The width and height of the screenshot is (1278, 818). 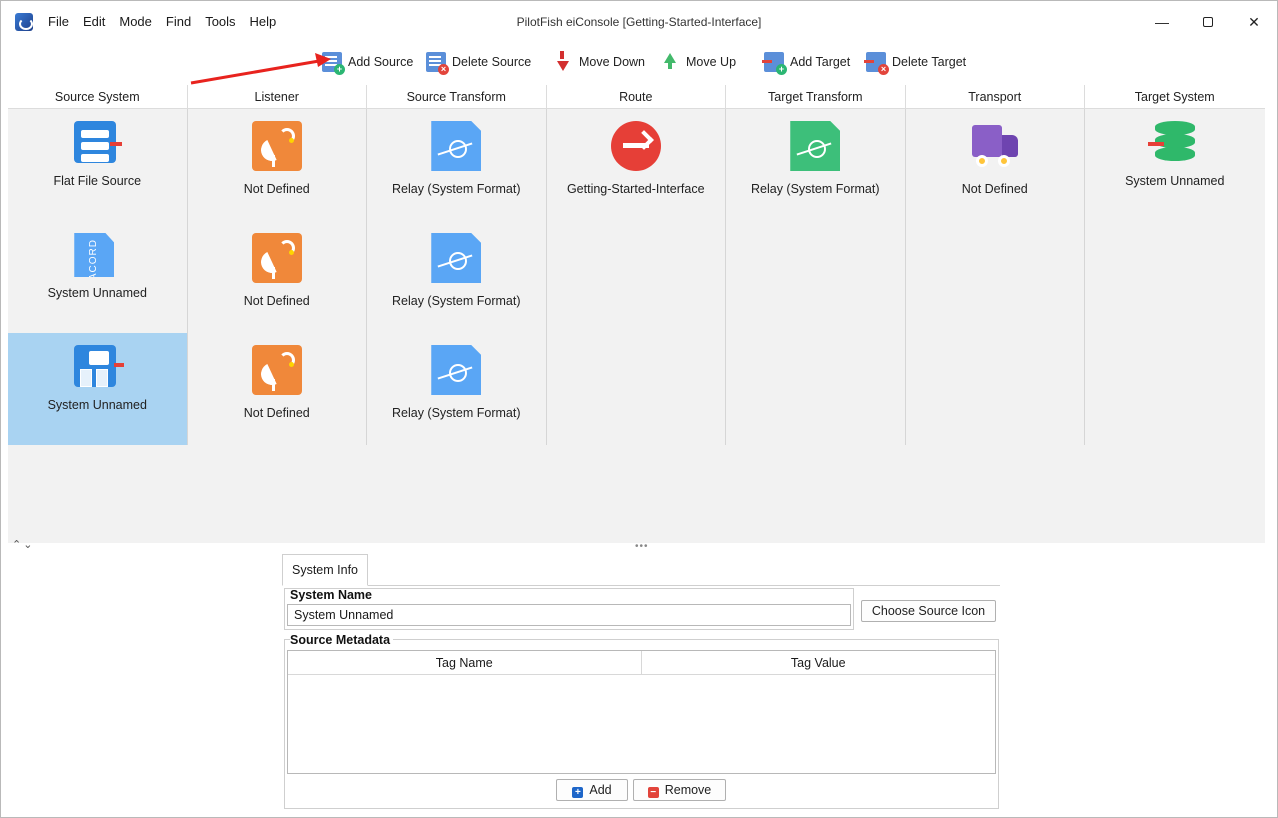 What do you see at coordinates (99, 366) in the screenshot?
I see `multi-file-source-icon` at bounding box center [99, 366].